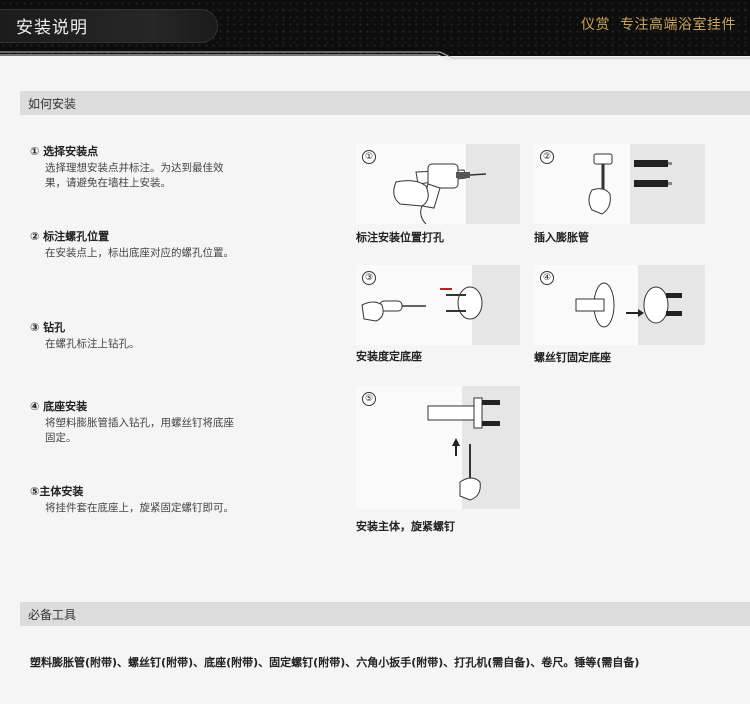 This screenshot has height=704, width=750. What do you see at coordinates (646, 184) in the screenshot?
I see `hammer-icon` at bounding box center [646, 184].